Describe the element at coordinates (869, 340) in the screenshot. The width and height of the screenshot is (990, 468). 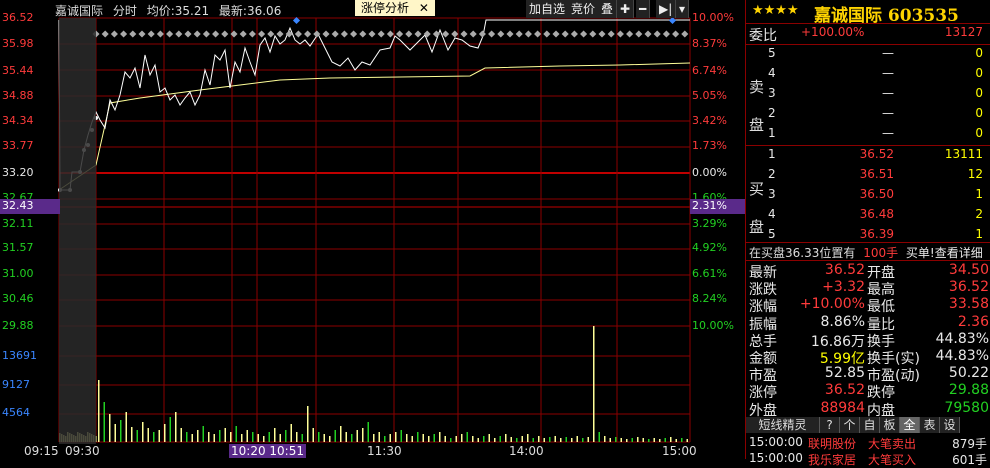
I see `stat-row: 总手 16.86万 换手 44.83%` at that location.